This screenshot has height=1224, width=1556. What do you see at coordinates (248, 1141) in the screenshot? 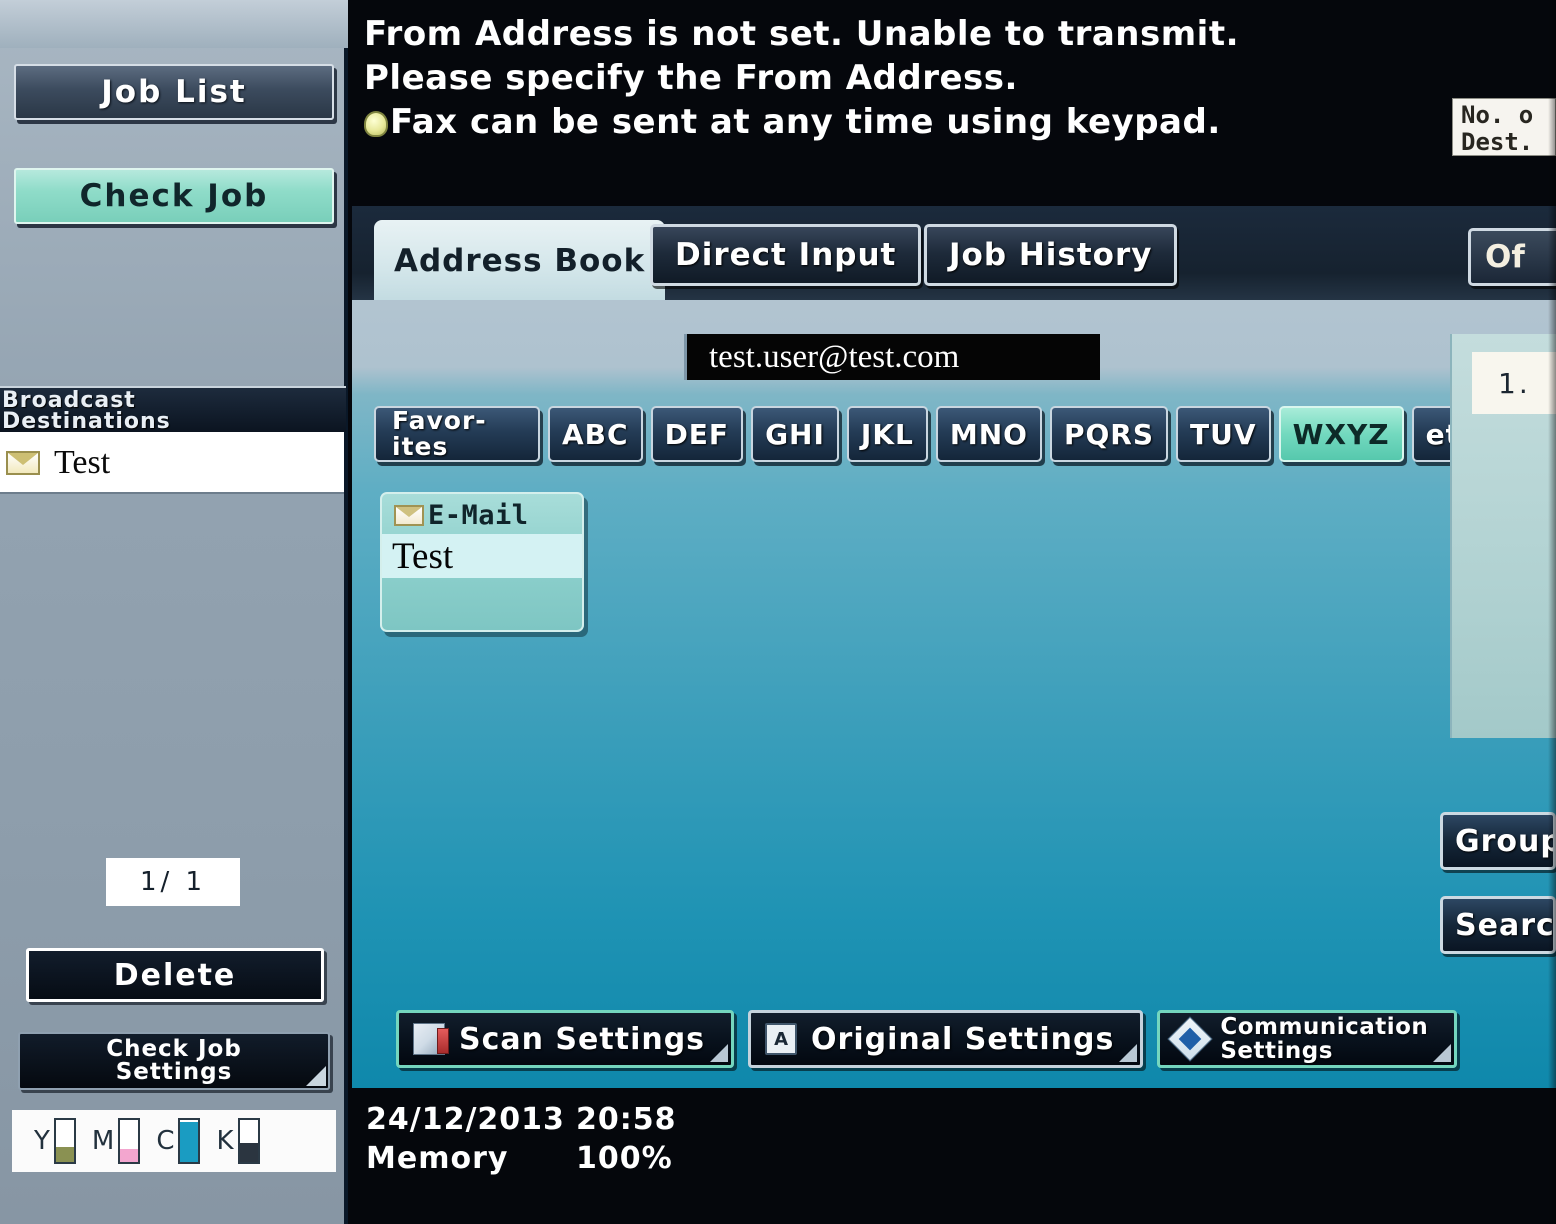
I see `toner-black-tube` at bounding box center [248, 1141].